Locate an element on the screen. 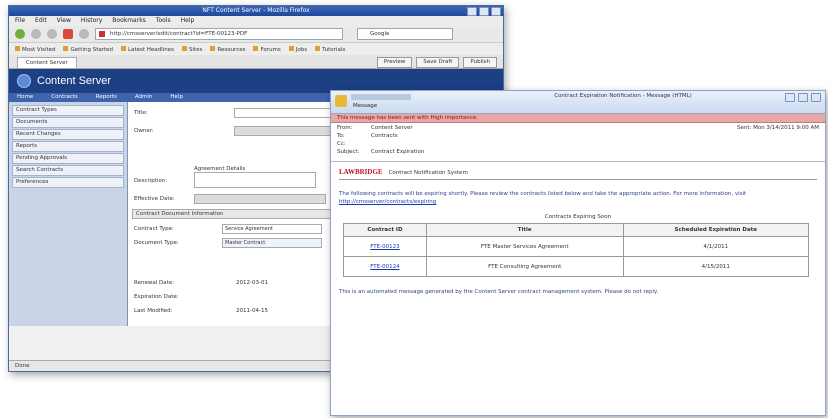  contract-id-link: FTE-00124 is located at coordinates (385, 266).